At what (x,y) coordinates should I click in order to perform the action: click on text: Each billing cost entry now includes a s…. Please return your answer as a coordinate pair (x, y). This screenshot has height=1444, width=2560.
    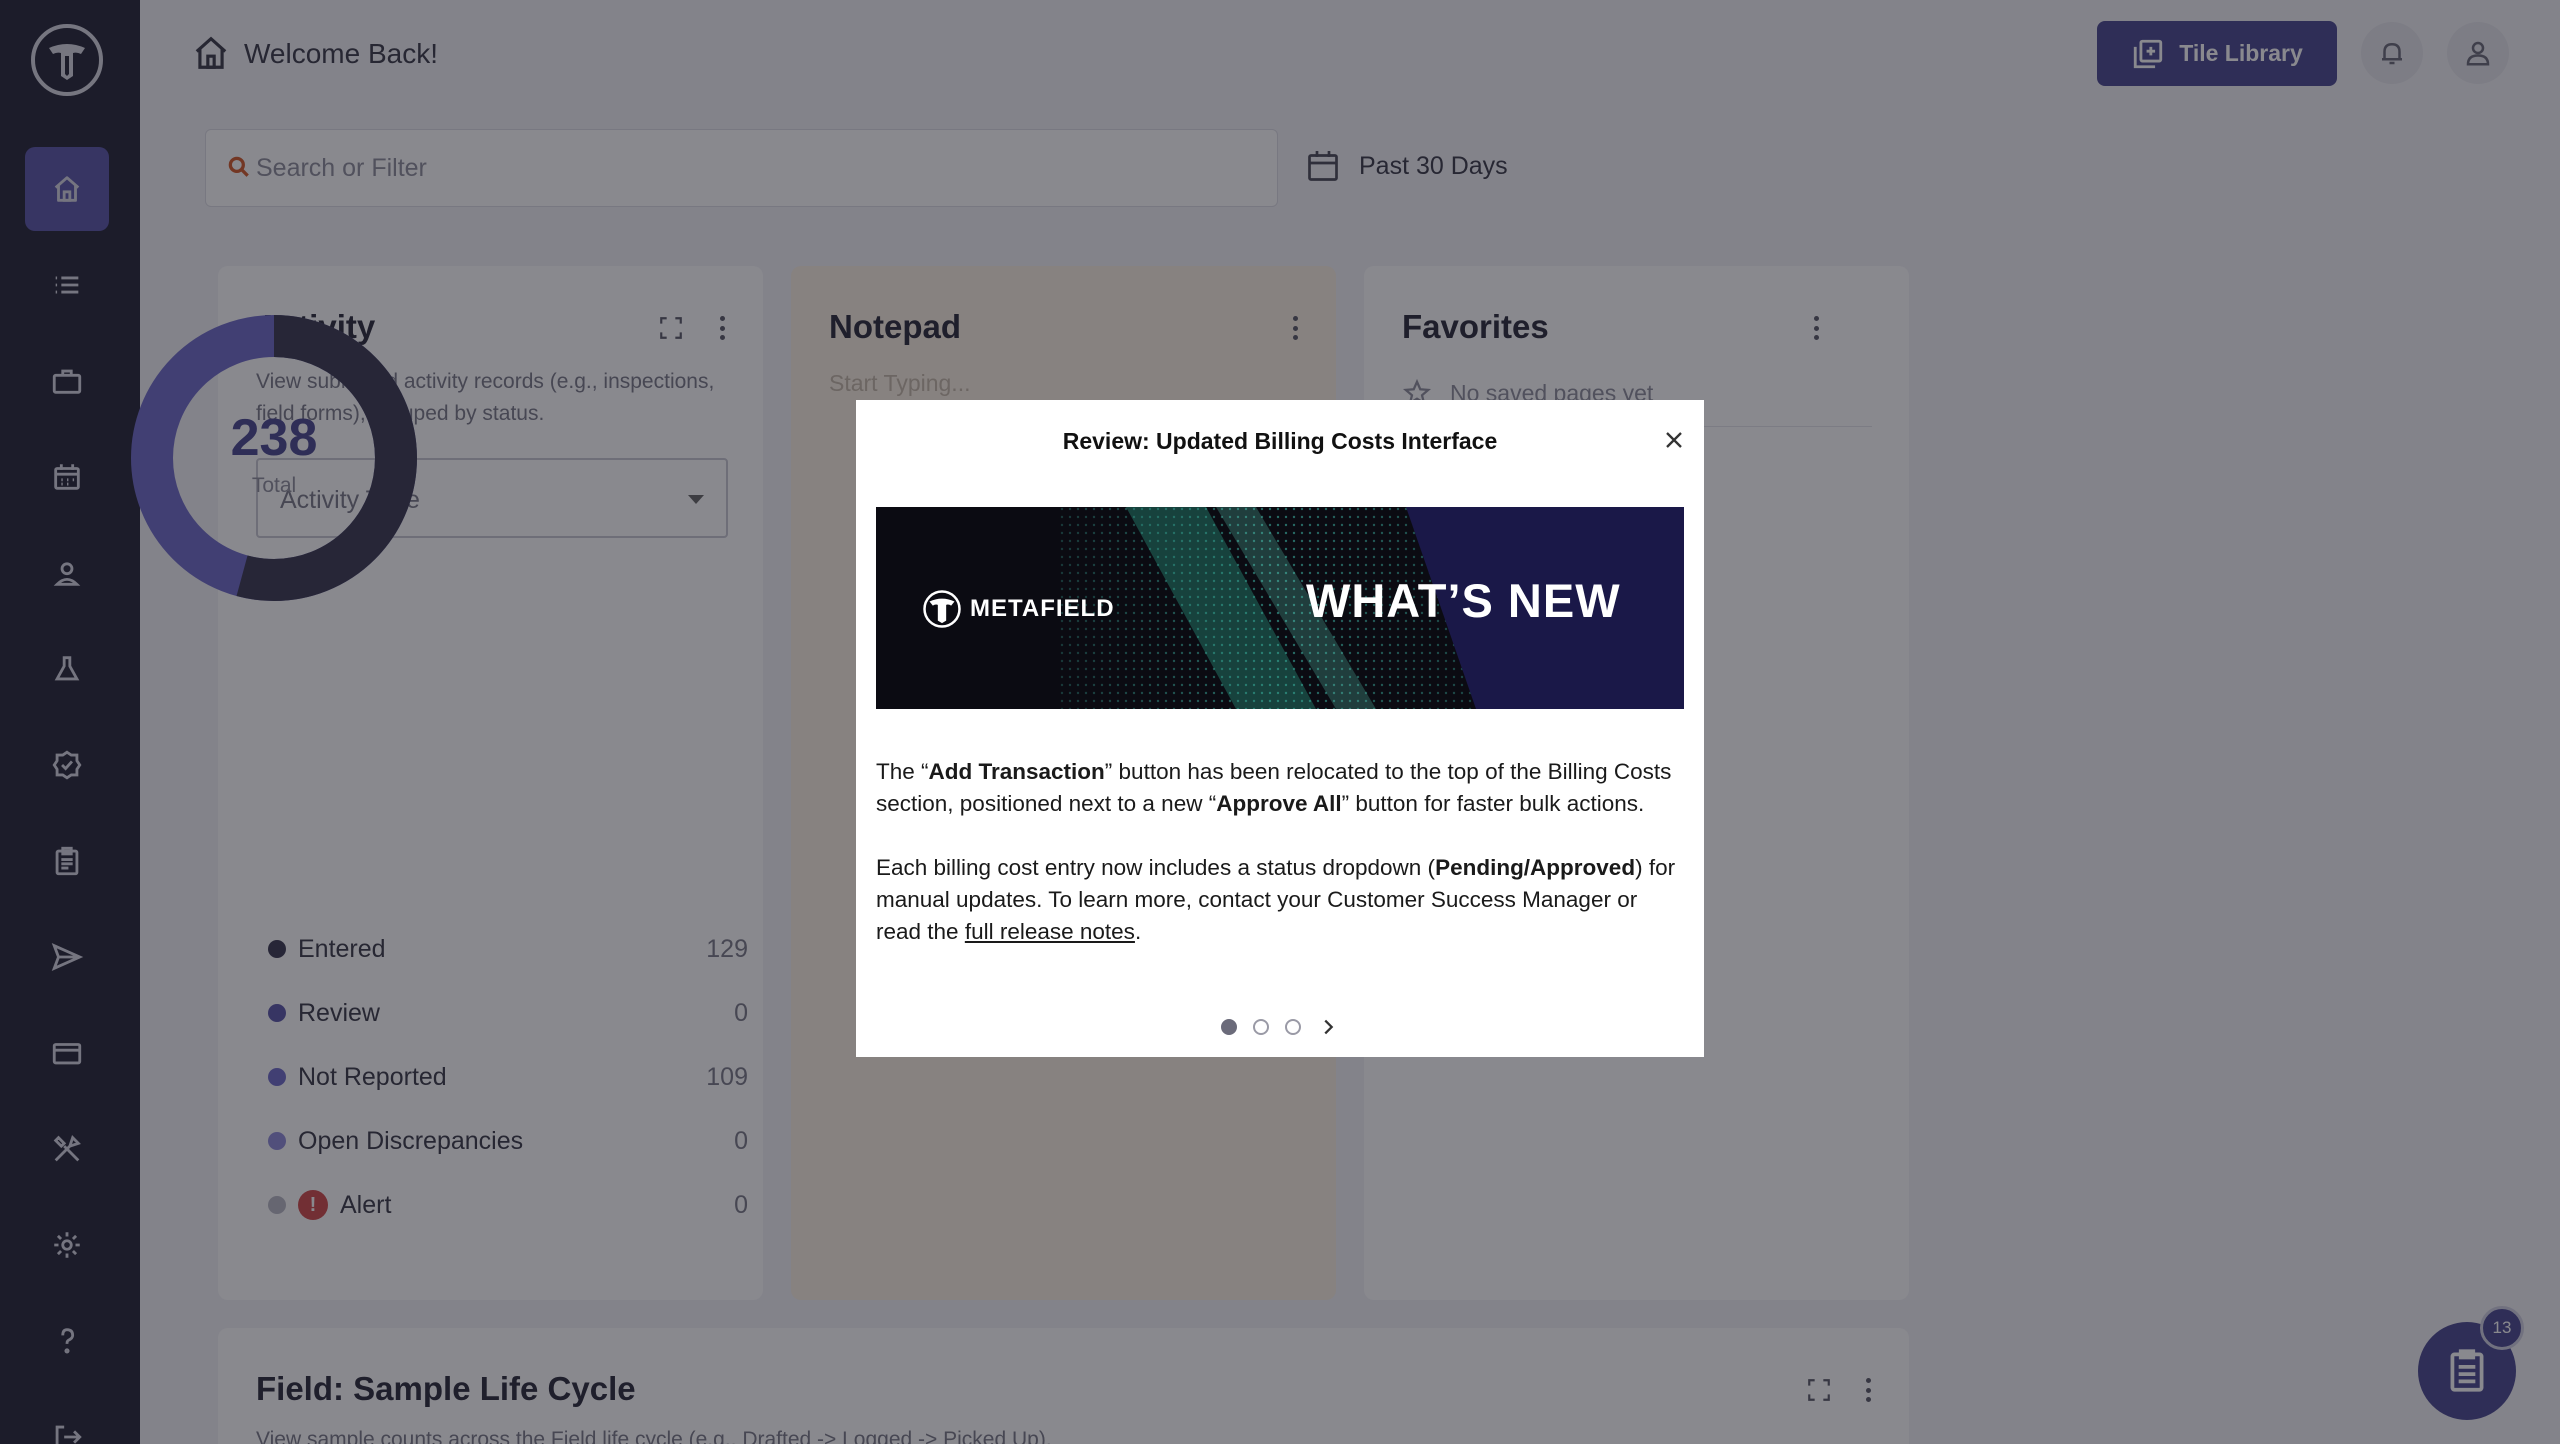
    Looking at the image, I should click on (1156, 867).